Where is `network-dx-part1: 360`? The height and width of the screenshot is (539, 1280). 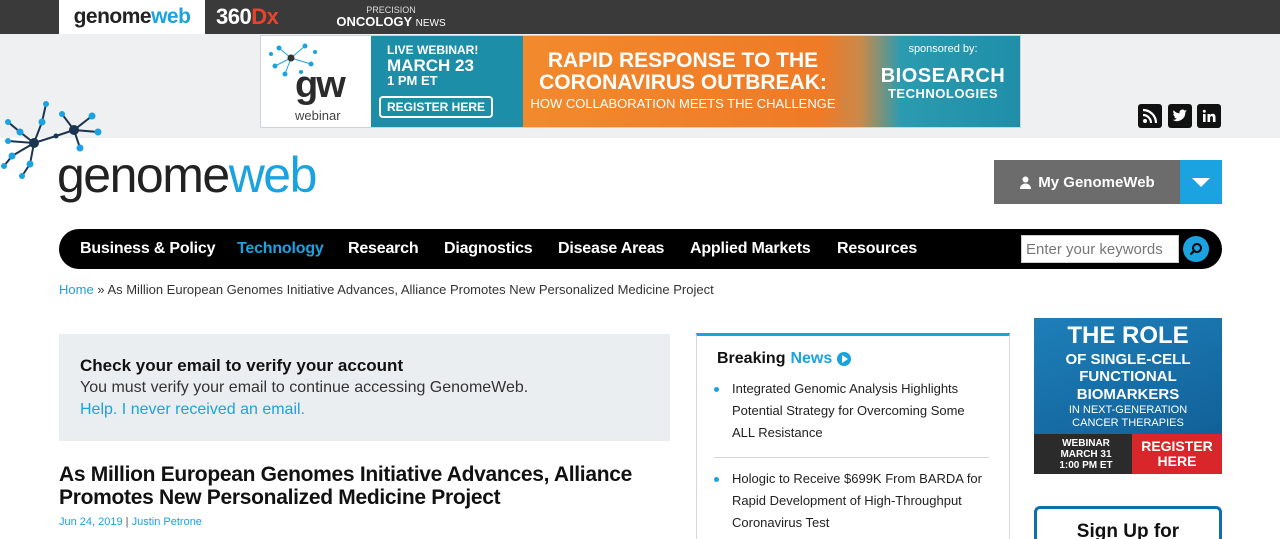 network-dx-part1: 360 is located at coordinates (234, 16).